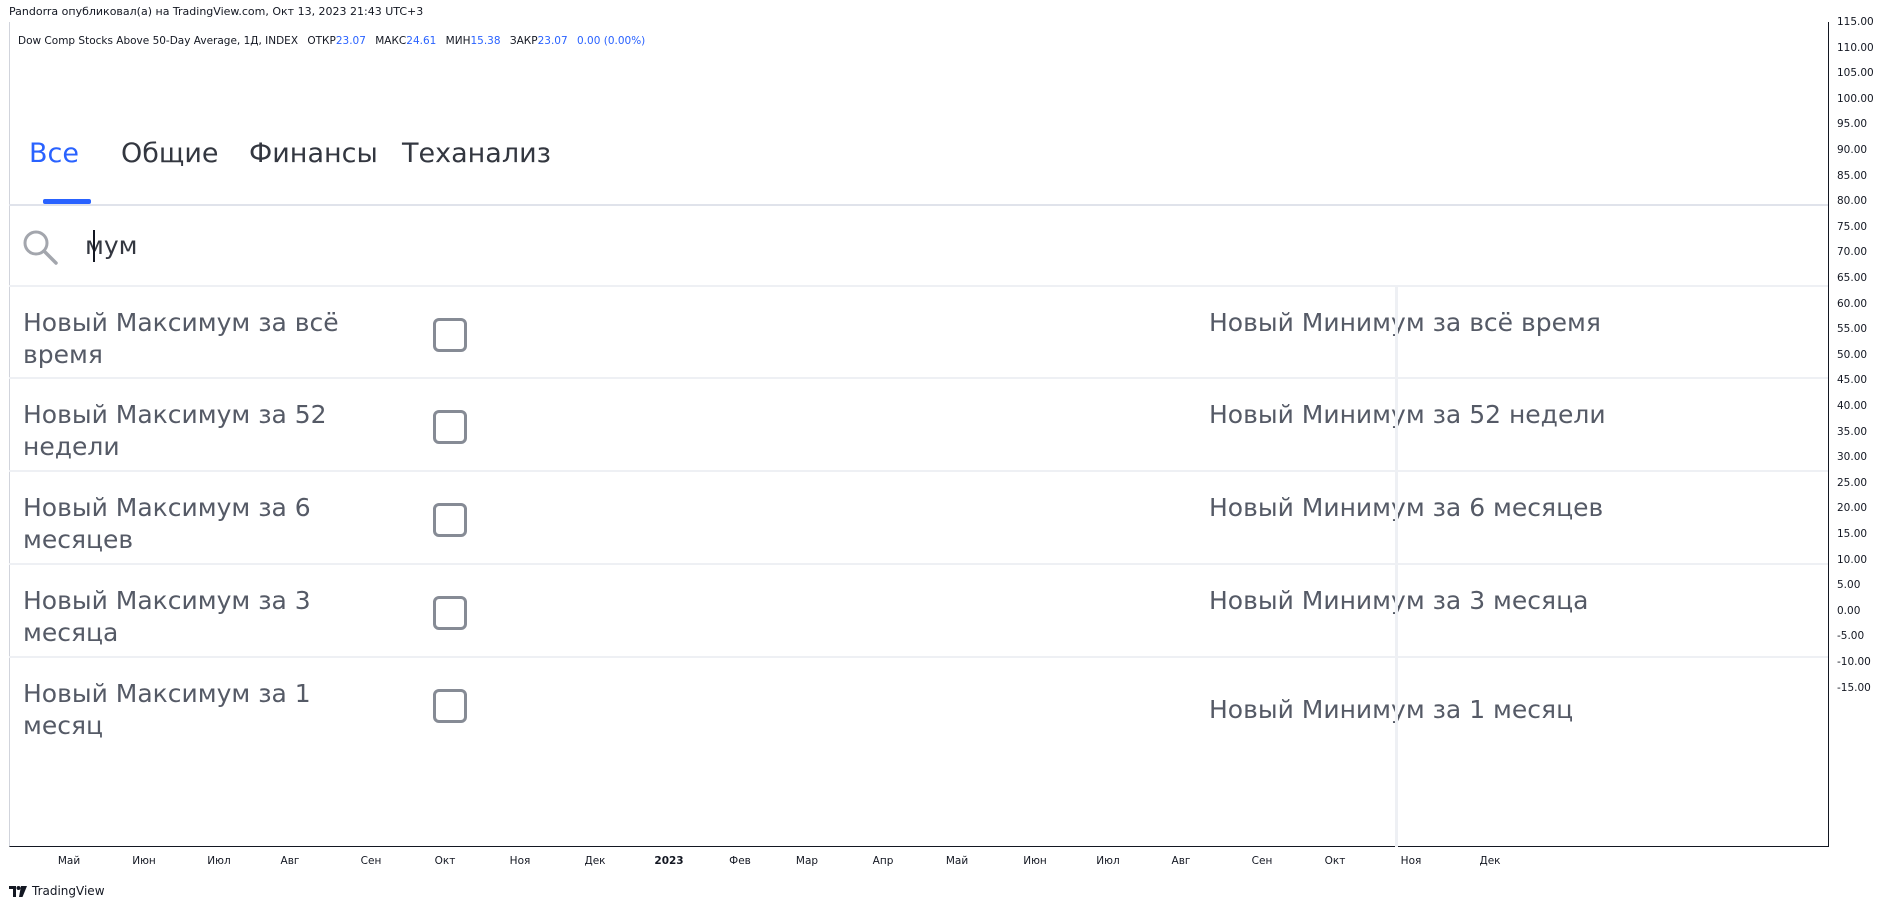  Describe the element at coordinates (1852, 175) in the screenshot. I see `price-tick-label: 85.00` at that location.